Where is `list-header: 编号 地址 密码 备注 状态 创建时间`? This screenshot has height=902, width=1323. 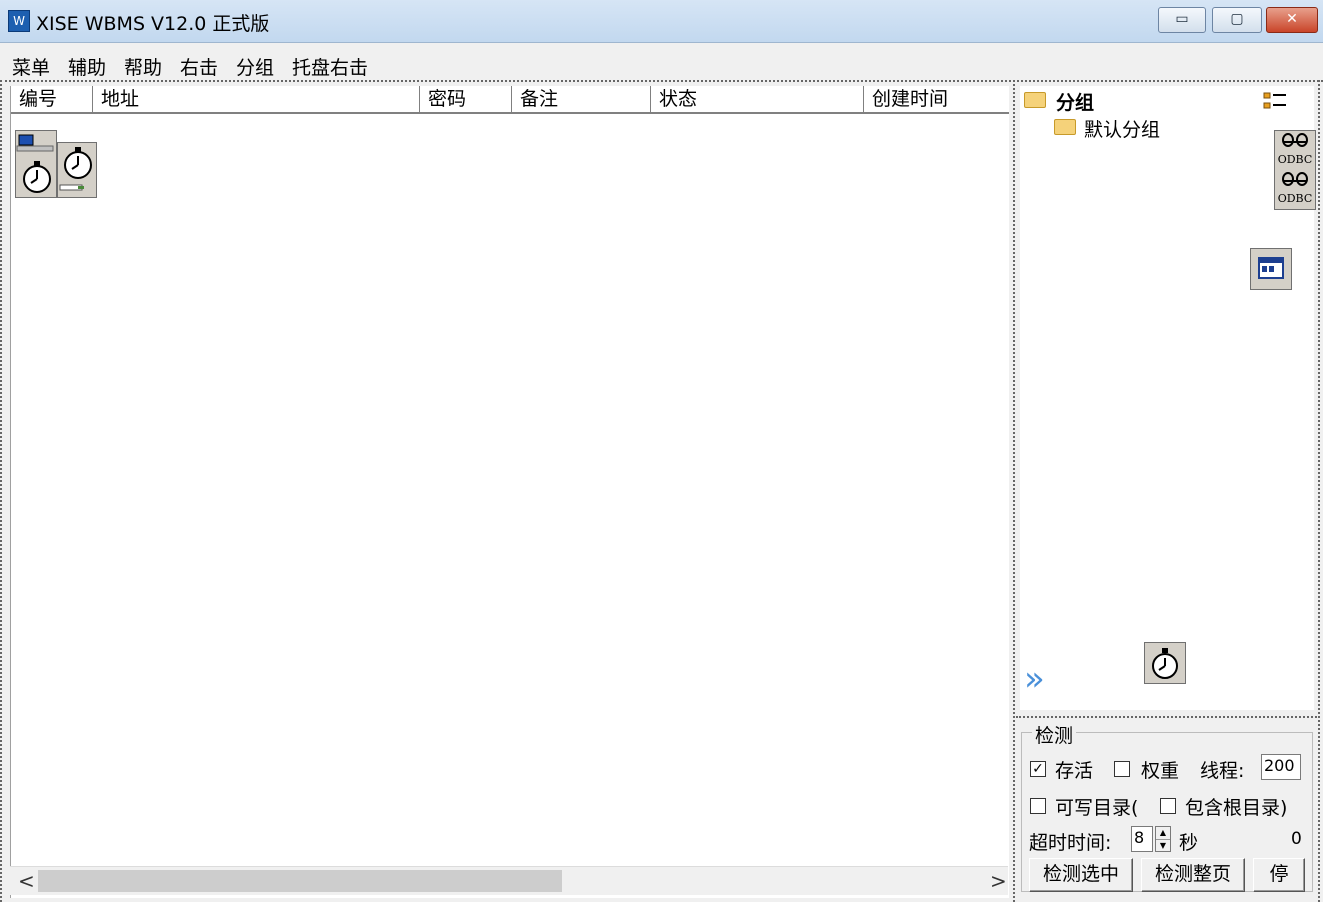
list-header: 编号 地址 密码 备注 状态 创建时间 is located at coordinates (510, 100).